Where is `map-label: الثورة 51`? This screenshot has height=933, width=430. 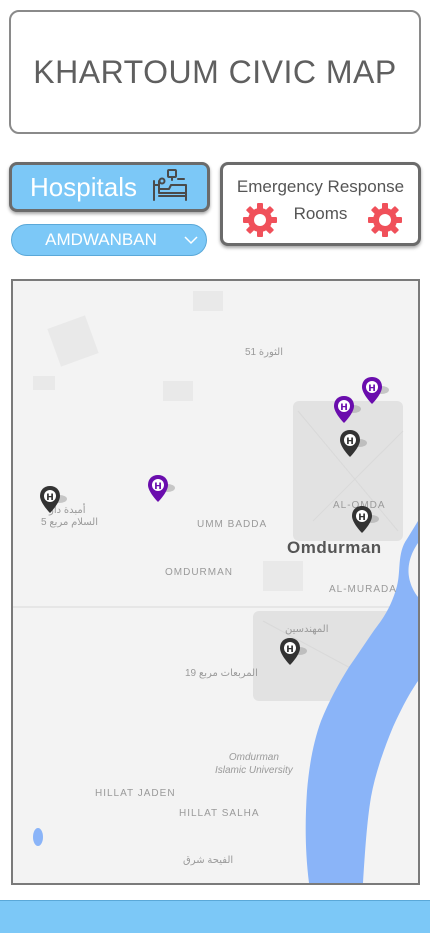
map-label: الثورة 51 is located at coordinates (264, 352).